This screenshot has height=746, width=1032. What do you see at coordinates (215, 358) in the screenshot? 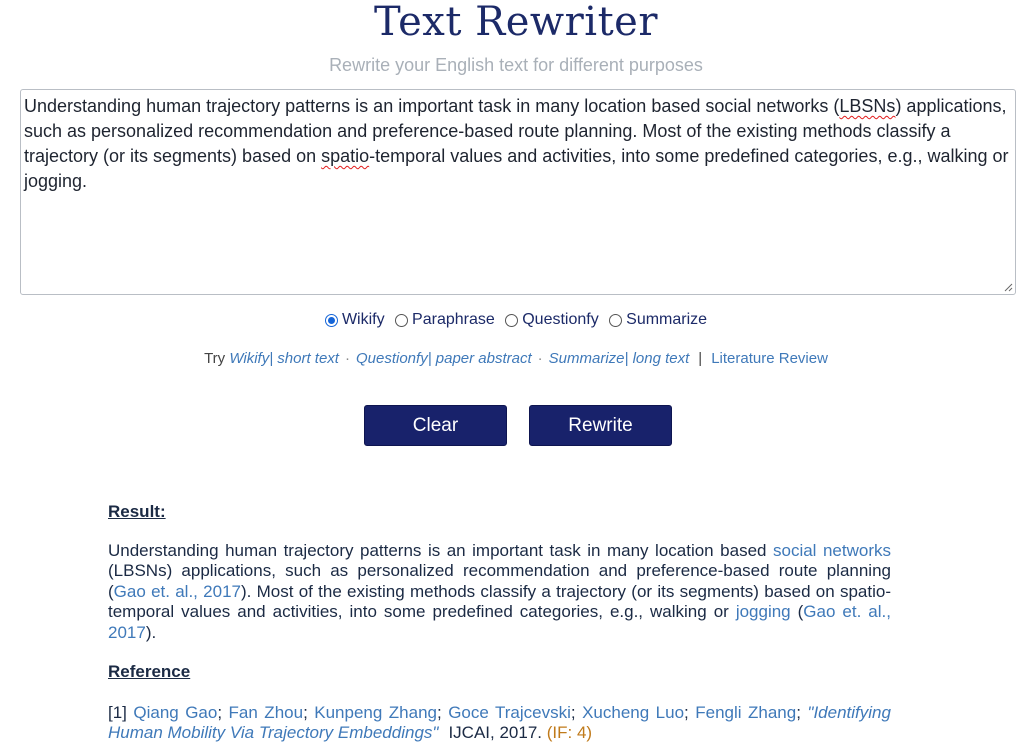
I see `try-prefix: Try` at bounding box center [215, 358].